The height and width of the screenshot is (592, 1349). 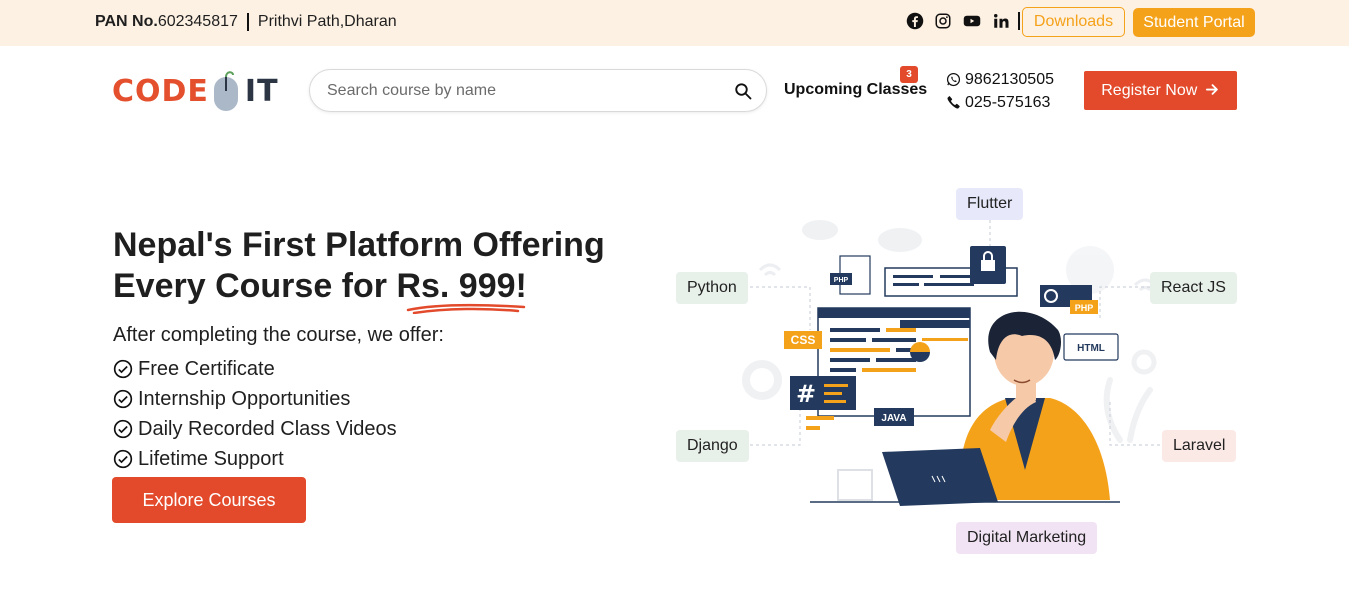 What do you see at coordinates (209, 500) in the screenshot?
I see `explore-courses-button: Explore Courses` at bounding box center [209, 500].